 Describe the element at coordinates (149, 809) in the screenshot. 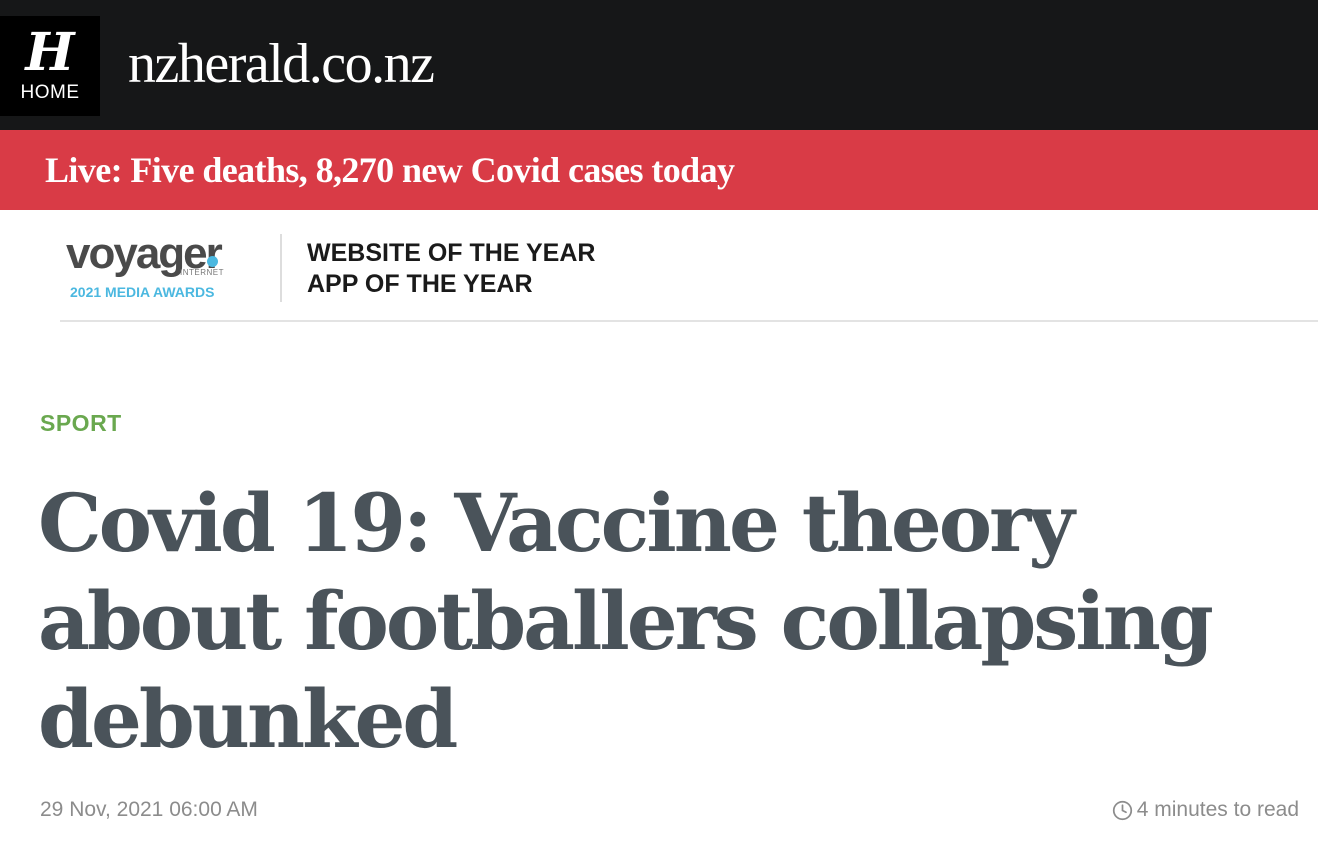

I see `publish-date: 29 Nov, 2021 06:00 AM` at that location.